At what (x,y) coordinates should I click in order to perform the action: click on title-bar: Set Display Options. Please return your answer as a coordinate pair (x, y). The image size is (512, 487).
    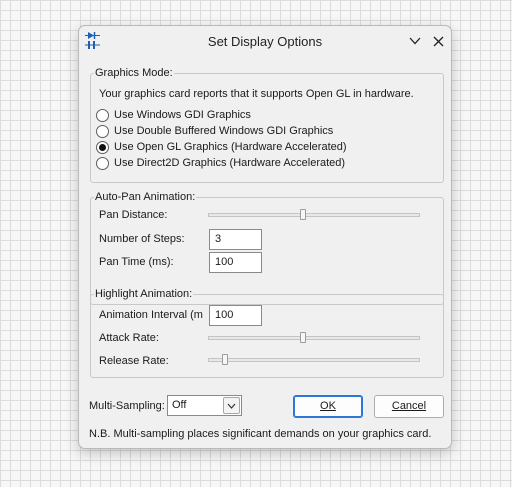
    Looking at the image, I should click on (265, 41).